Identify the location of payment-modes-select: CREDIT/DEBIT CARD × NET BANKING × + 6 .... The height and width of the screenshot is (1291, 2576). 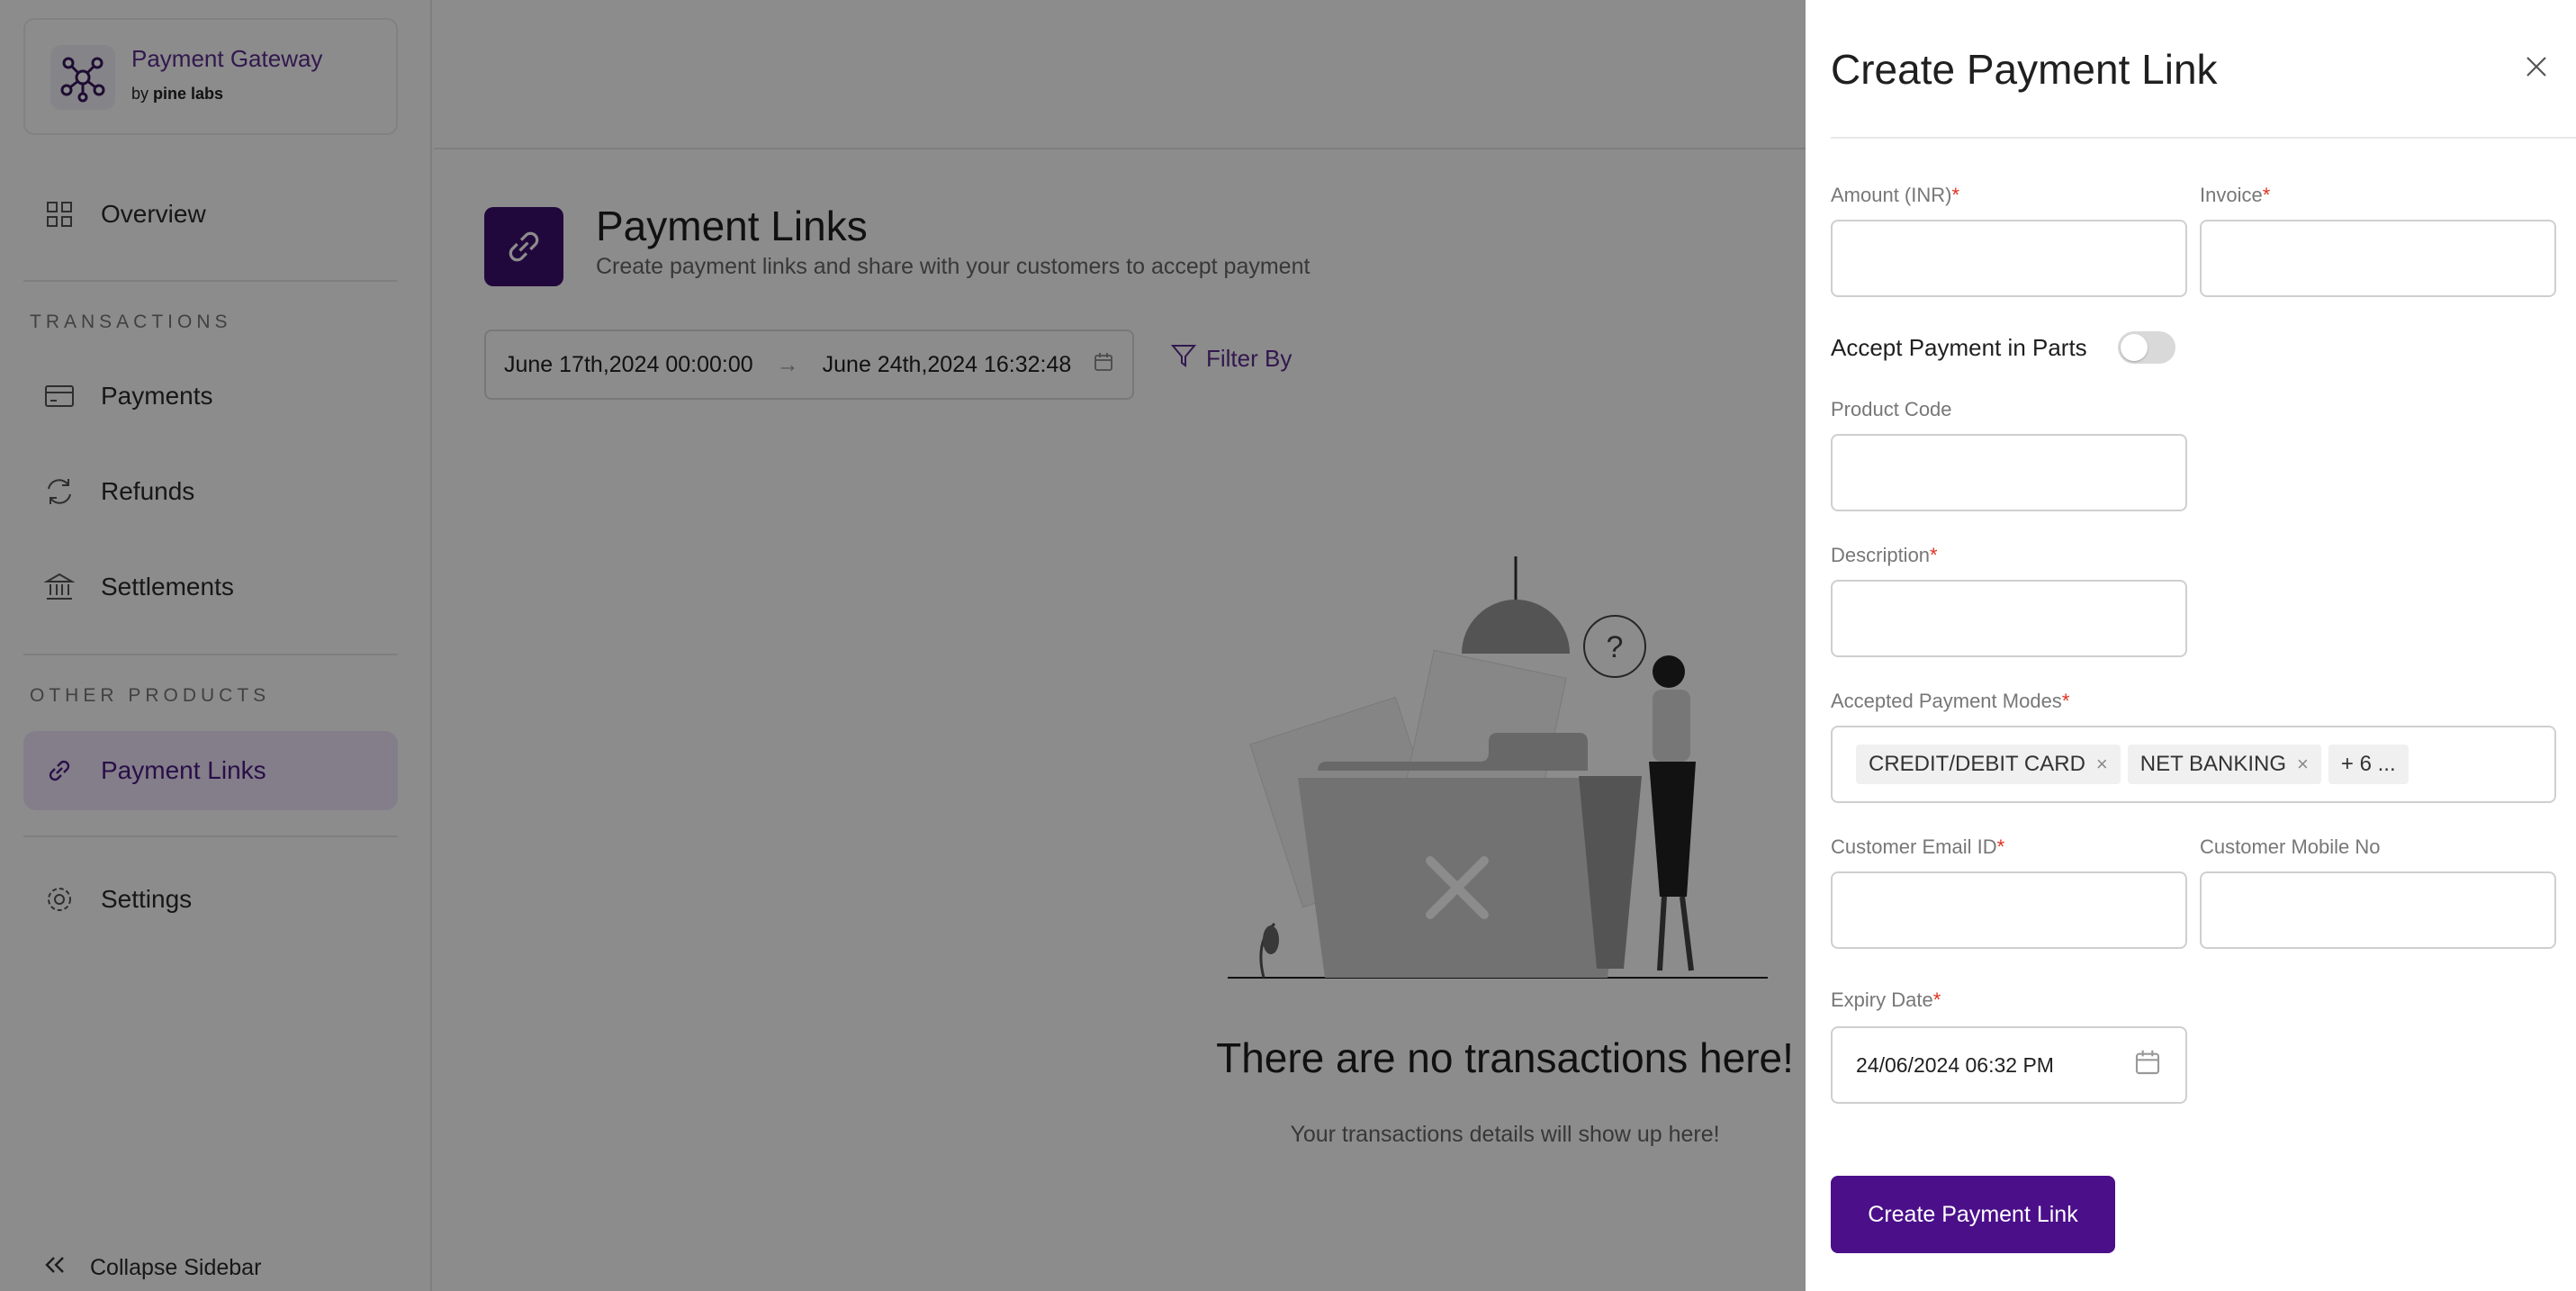
(2193, 764).